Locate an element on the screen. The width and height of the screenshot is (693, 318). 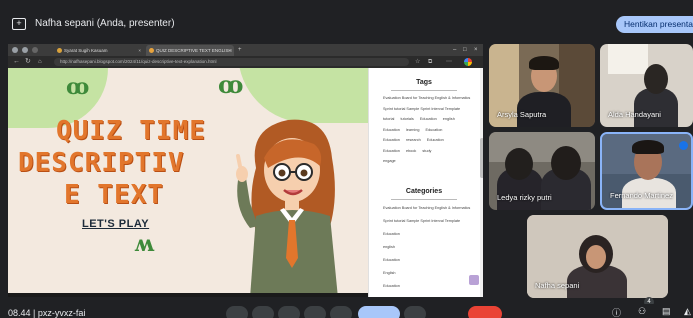
browser-tab-1: Syarat Sugih Kasuam × is located at coordinates (99, 50).